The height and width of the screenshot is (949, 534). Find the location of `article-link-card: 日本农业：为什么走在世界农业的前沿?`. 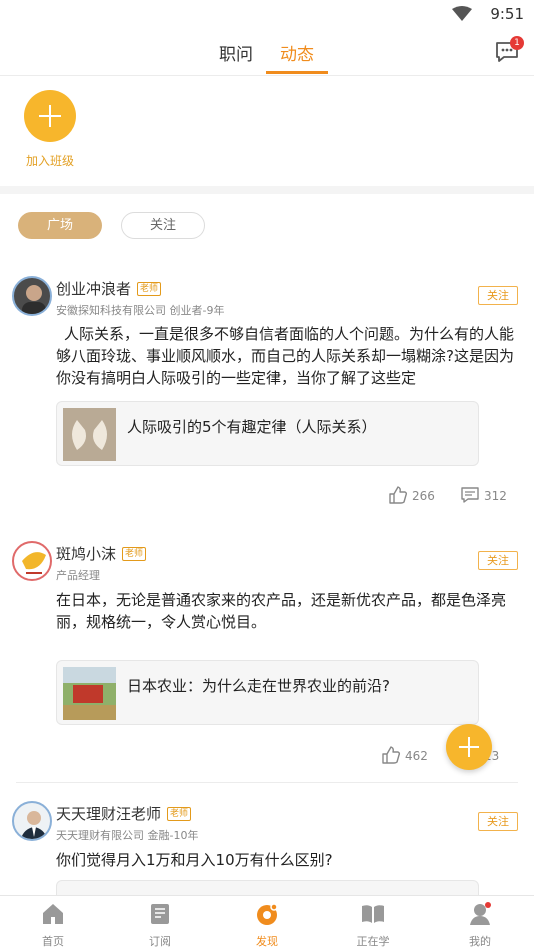

article-link-card: 日本农业：为什么走在世界农业的前沿? is located at coordinates (267, 692).